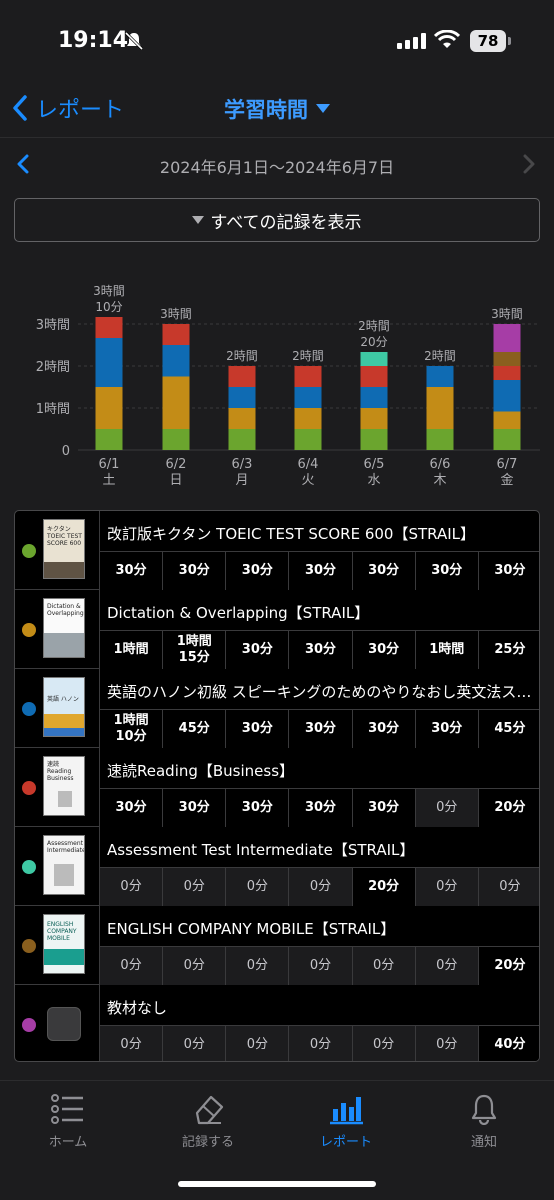  I want to click on triangle-down-icon, so click(198, 220).